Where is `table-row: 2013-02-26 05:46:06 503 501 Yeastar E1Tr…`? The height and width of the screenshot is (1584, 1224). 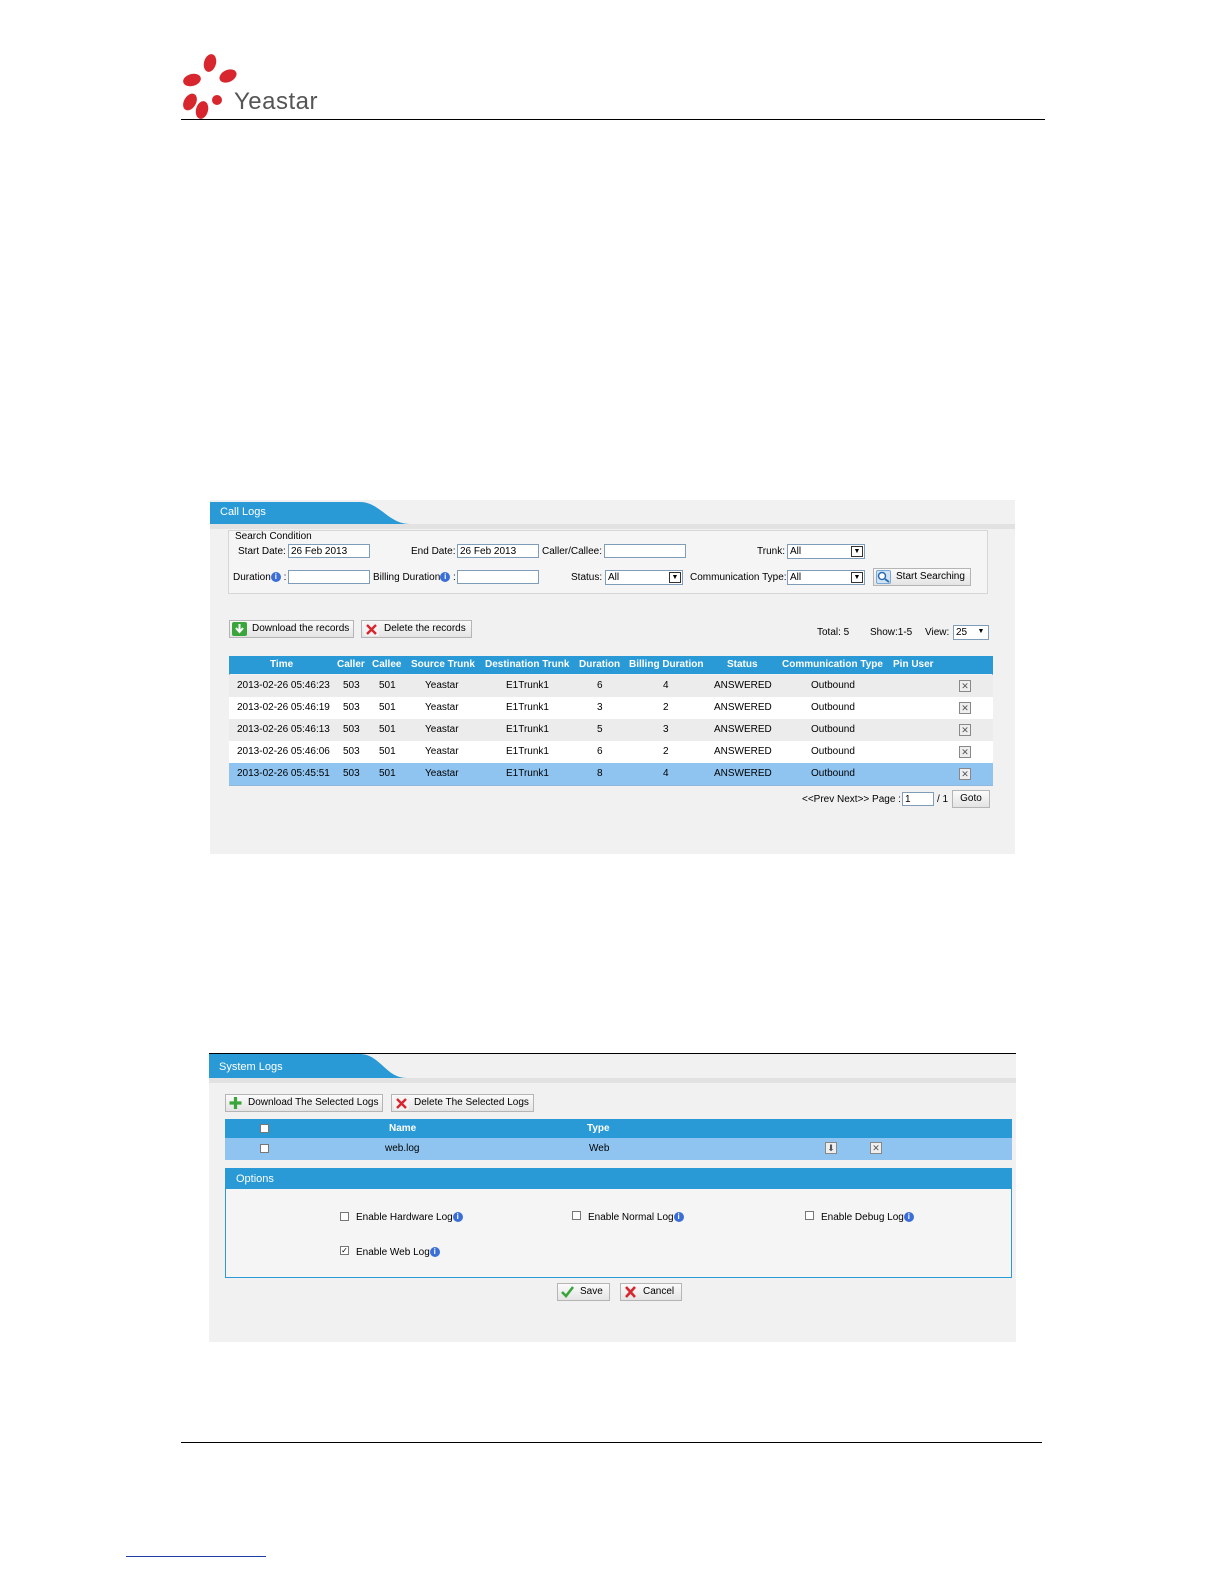 table-row: 2013-02-26 05:46:06 503 501 Yeastar E1Tr… is located at coordinates (611, 752).